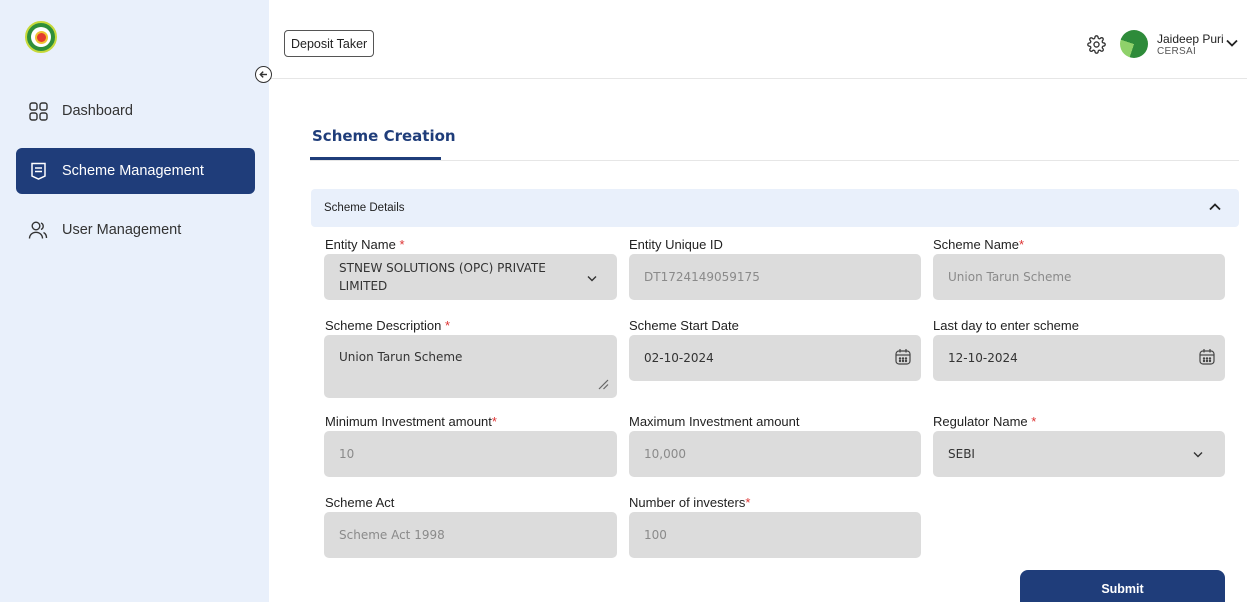 The width and height of the screenshot is (1247, 602). Describe the element at coordinates (383, 325) in the screenshot. I see `label-text: Scheme Description` at that location.